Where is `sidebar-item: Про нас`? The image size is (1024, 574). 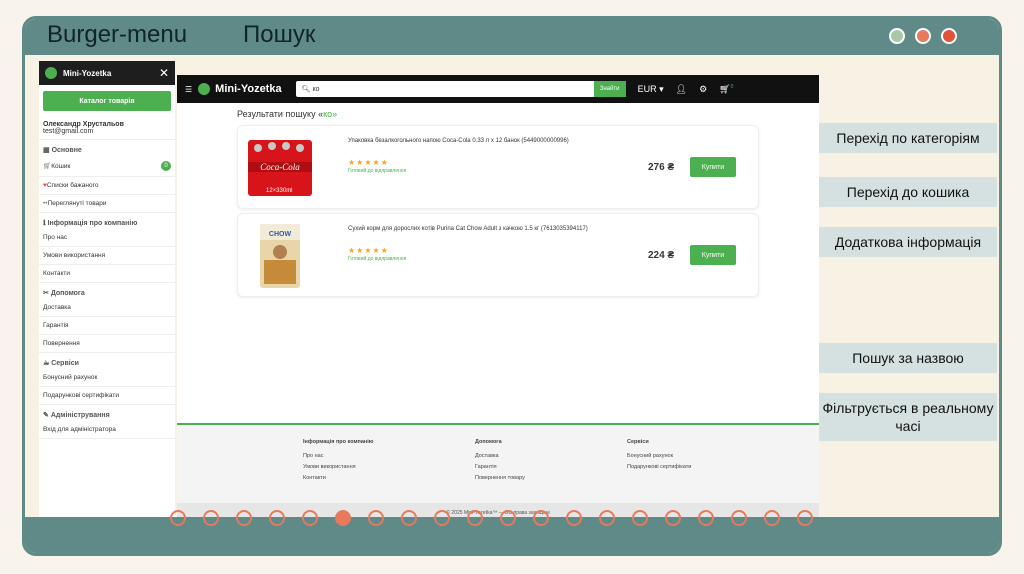 sidebar-item: Про нас is located at coordinates (107, 238).